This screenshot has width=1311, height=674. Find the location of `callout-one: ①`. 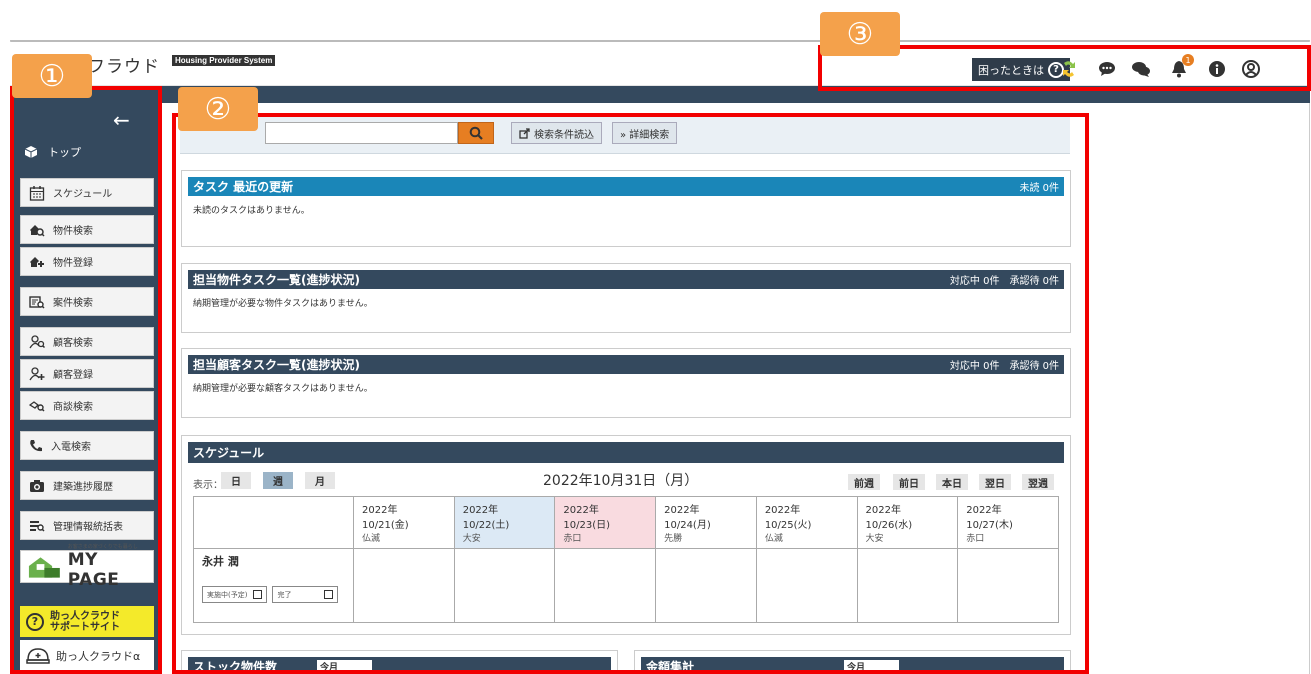

callout-one: ① is located at coordinates (52, 76).